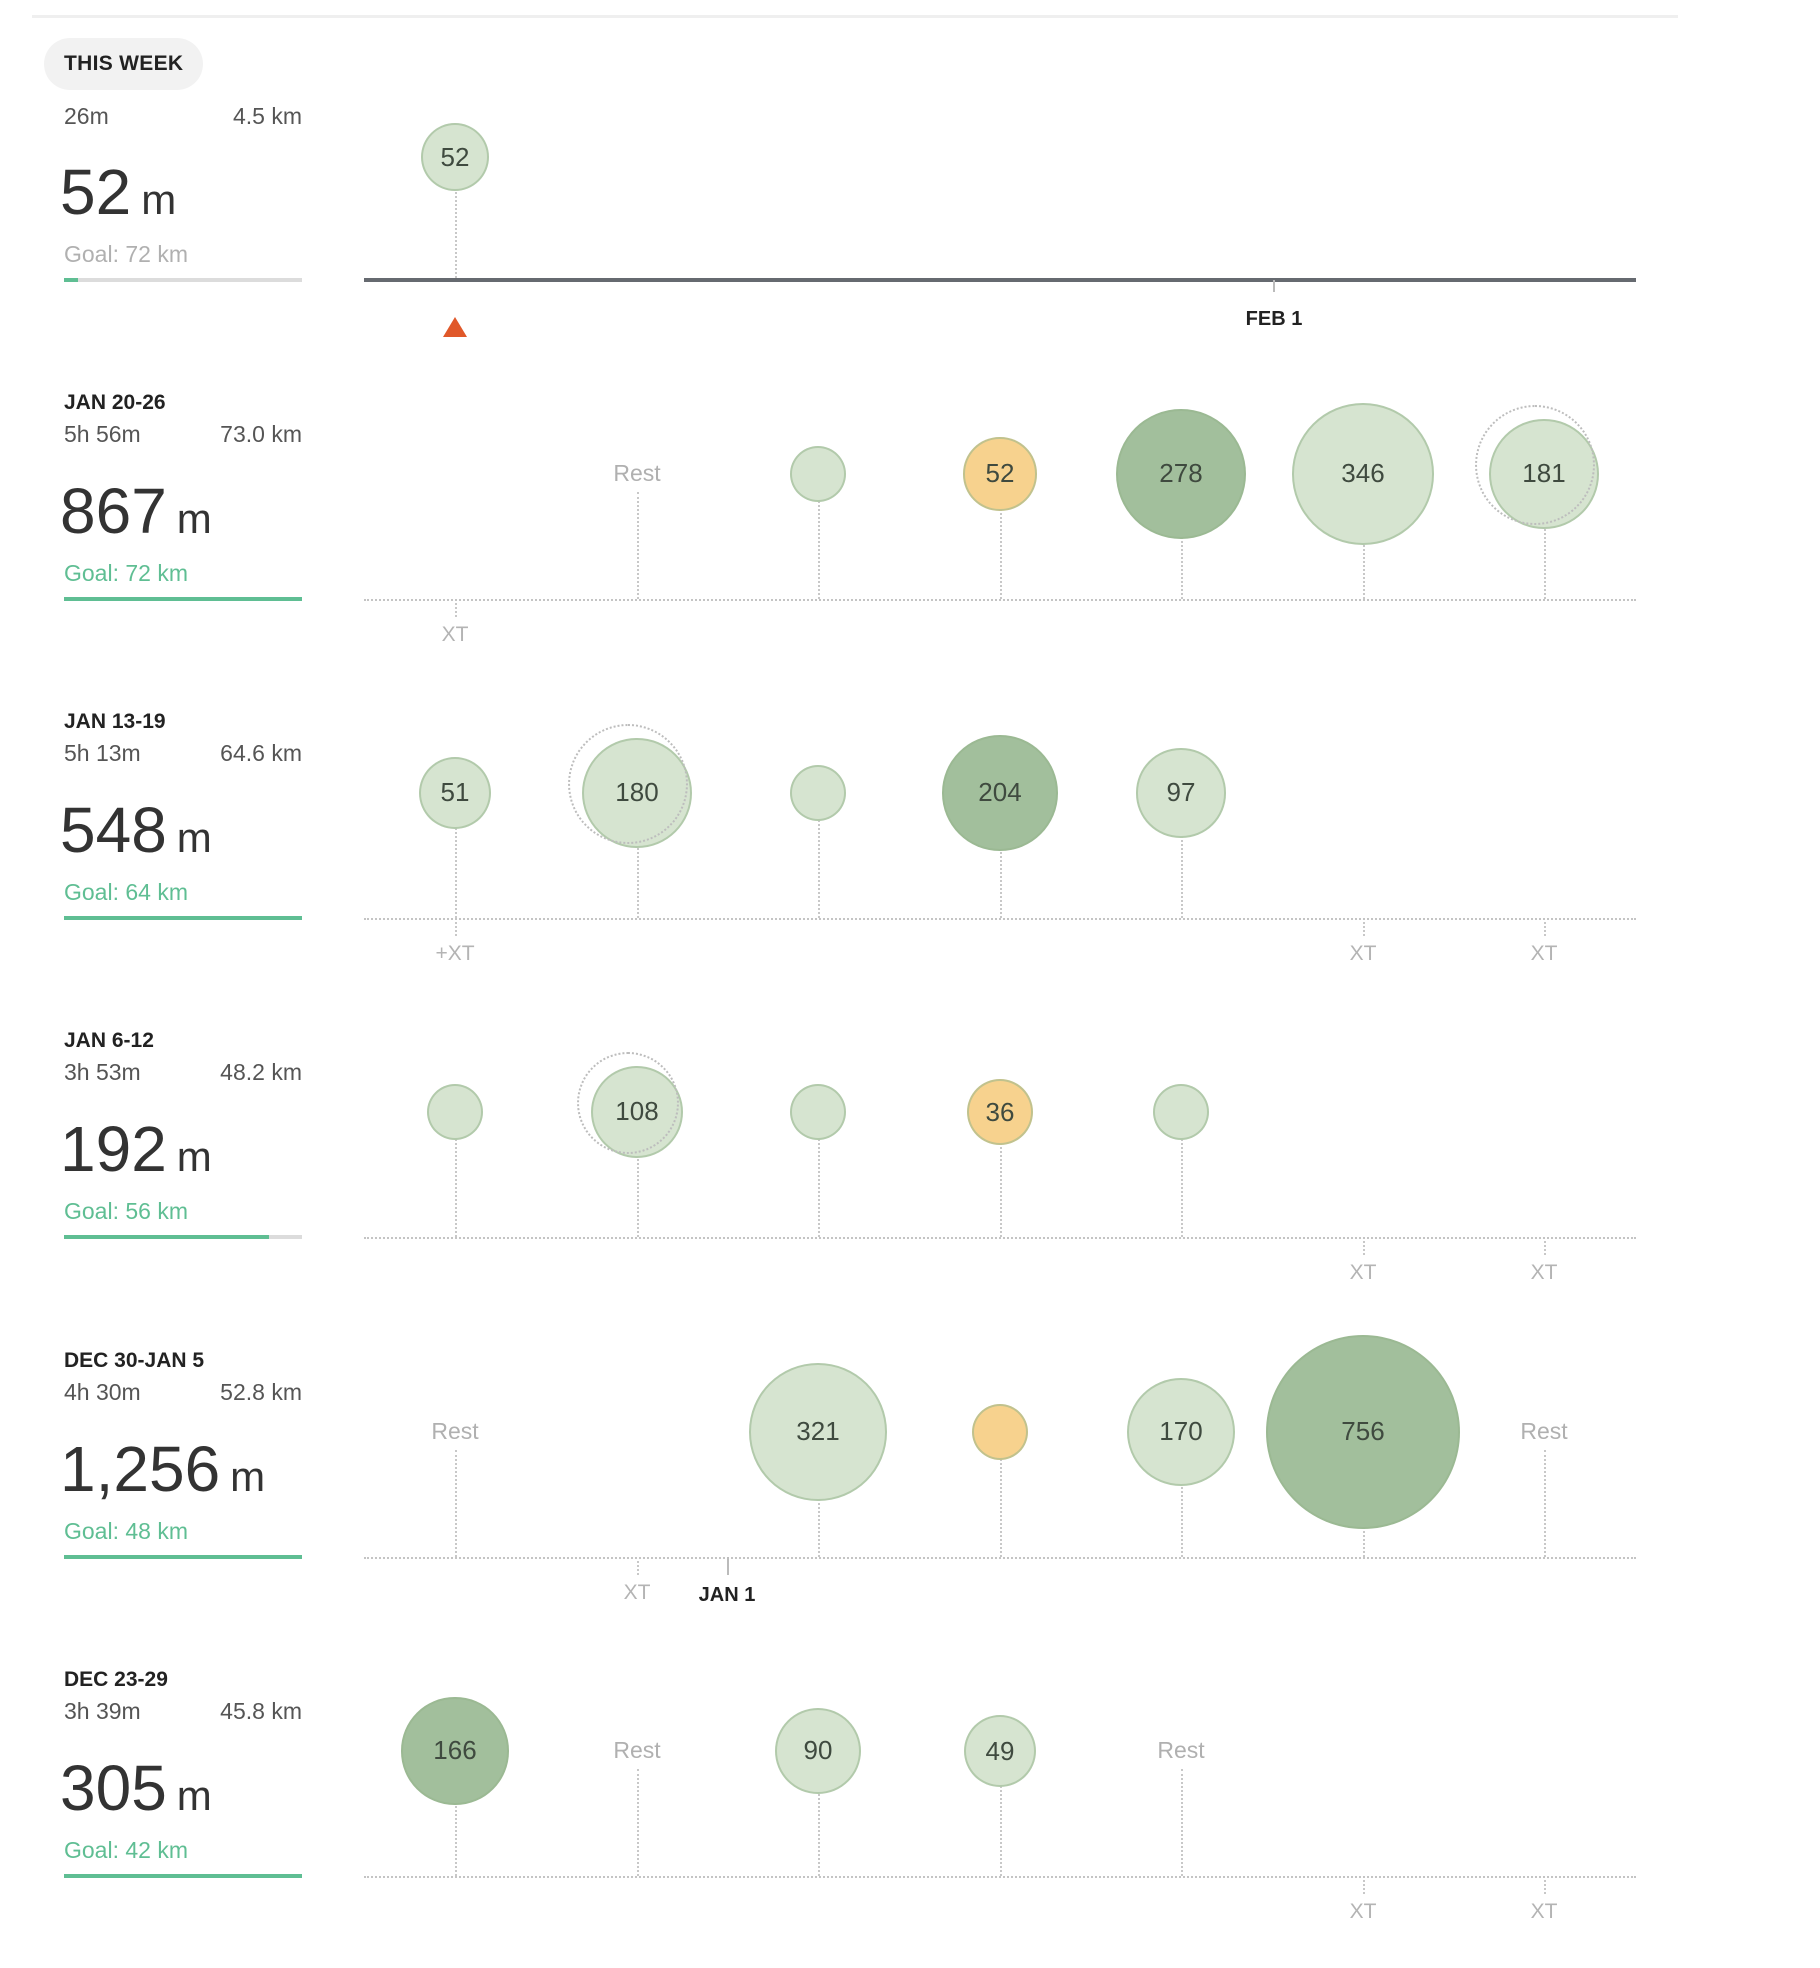 This screenshot has width=1820, height=1968. What do you see at coordinates (455, 1751) in the screenshot?
I see `activity-bubble: 166` at bounding box center [455, 1751].